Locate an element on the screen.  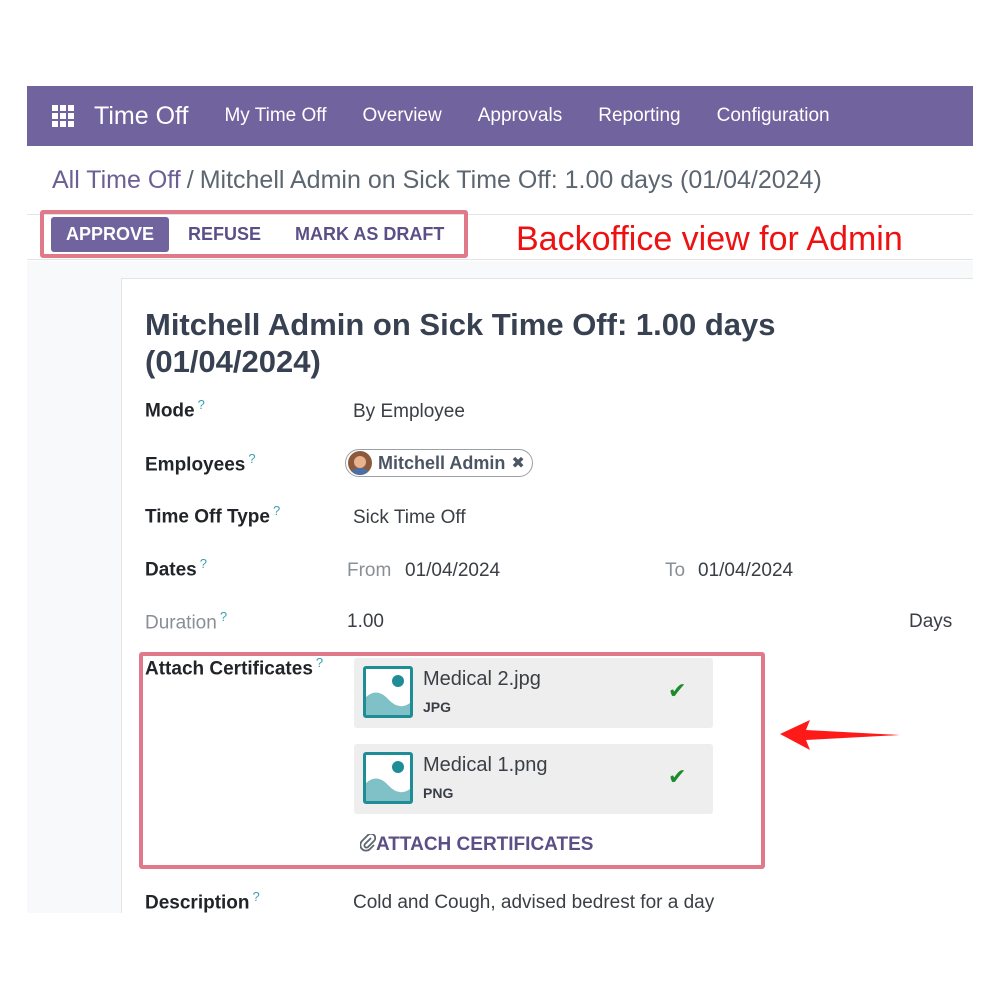
description-label-text: Description is located at coordinates (197, 903).